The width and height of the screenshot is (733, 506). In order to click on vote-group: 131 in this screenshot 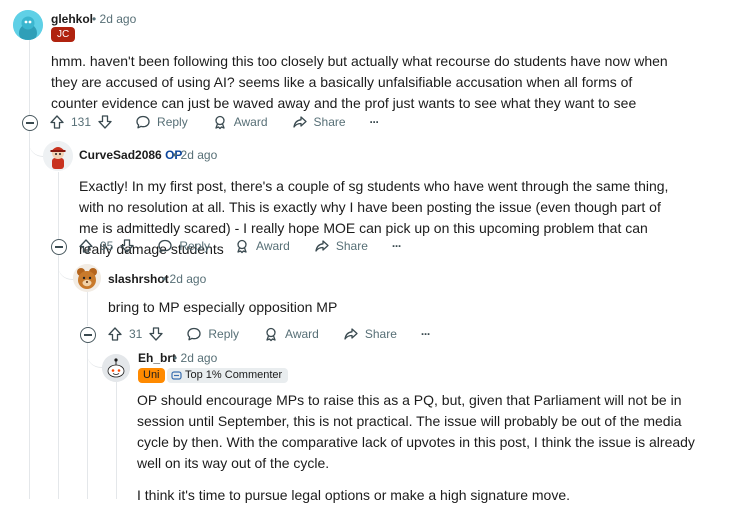, I will do `click(81, 122)`.